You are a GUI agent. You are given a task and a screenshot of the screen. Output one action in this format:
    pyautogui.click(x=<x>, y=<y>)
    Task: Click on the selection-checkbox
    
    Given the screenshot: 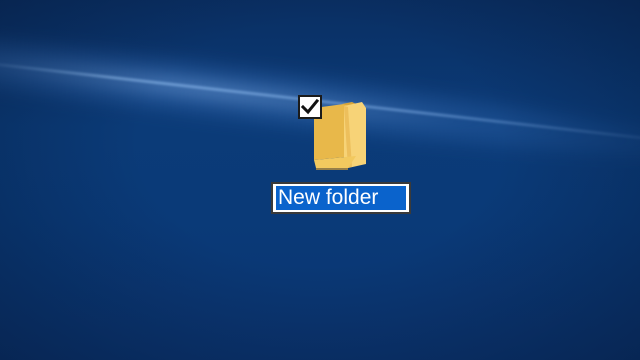 What is the action you would take?
    pyautogui.click(x=310, y=107)
    